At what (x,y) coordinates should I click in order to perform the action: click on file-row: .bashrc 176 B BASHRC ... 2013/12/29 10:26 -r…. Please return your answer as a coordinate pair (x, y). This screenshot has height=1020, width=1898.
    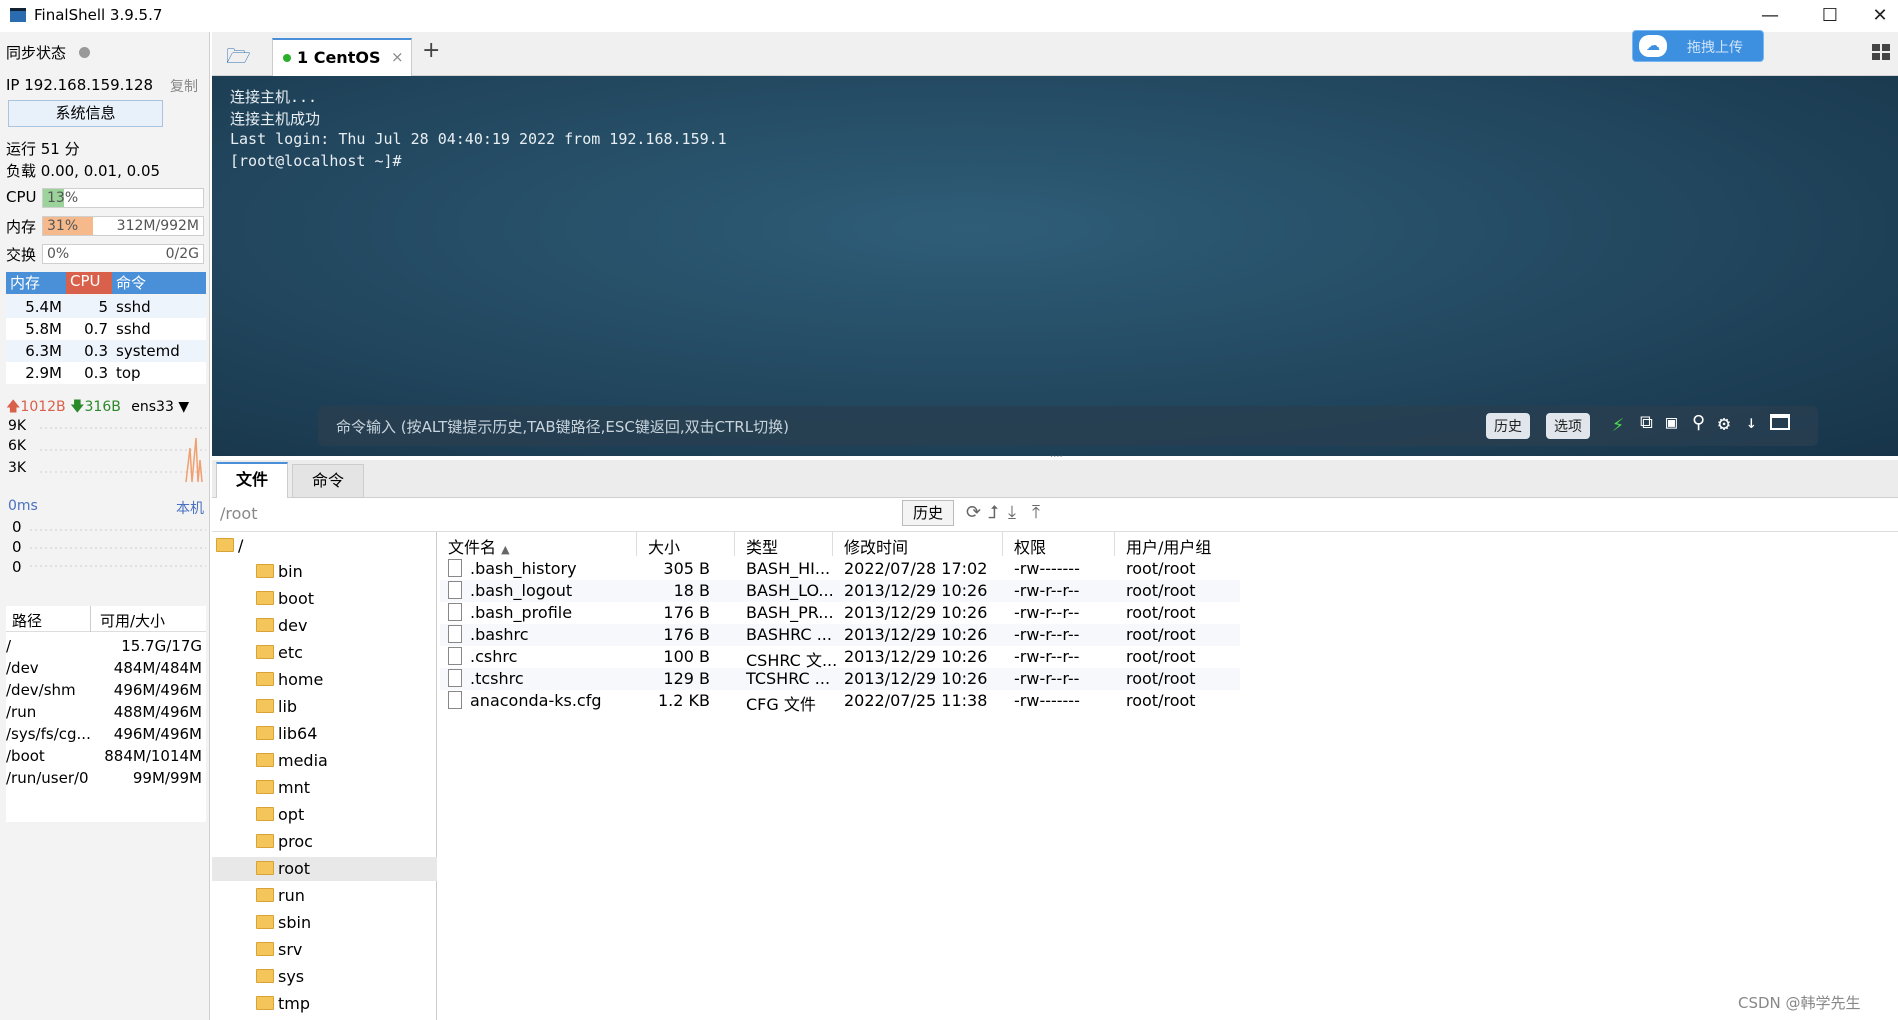
    Looking at the image, I should click on (840, 635).